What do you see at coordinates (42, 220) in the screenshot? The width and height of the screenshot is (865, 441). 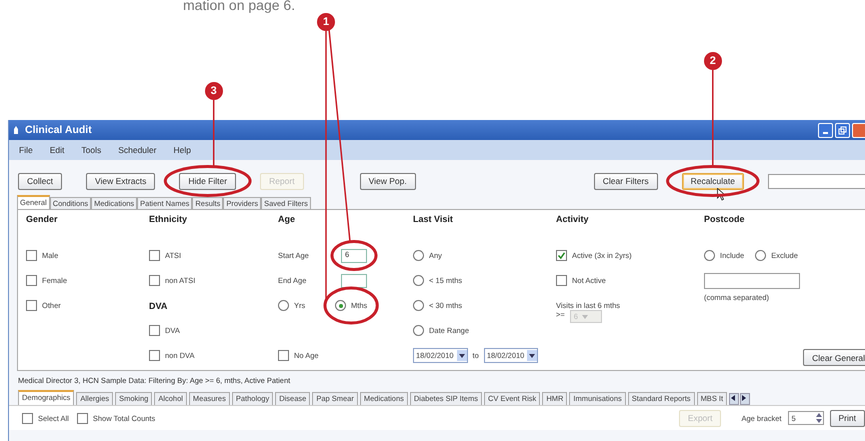 I see `section-heading: Gender` at bounding box center [42, 220].